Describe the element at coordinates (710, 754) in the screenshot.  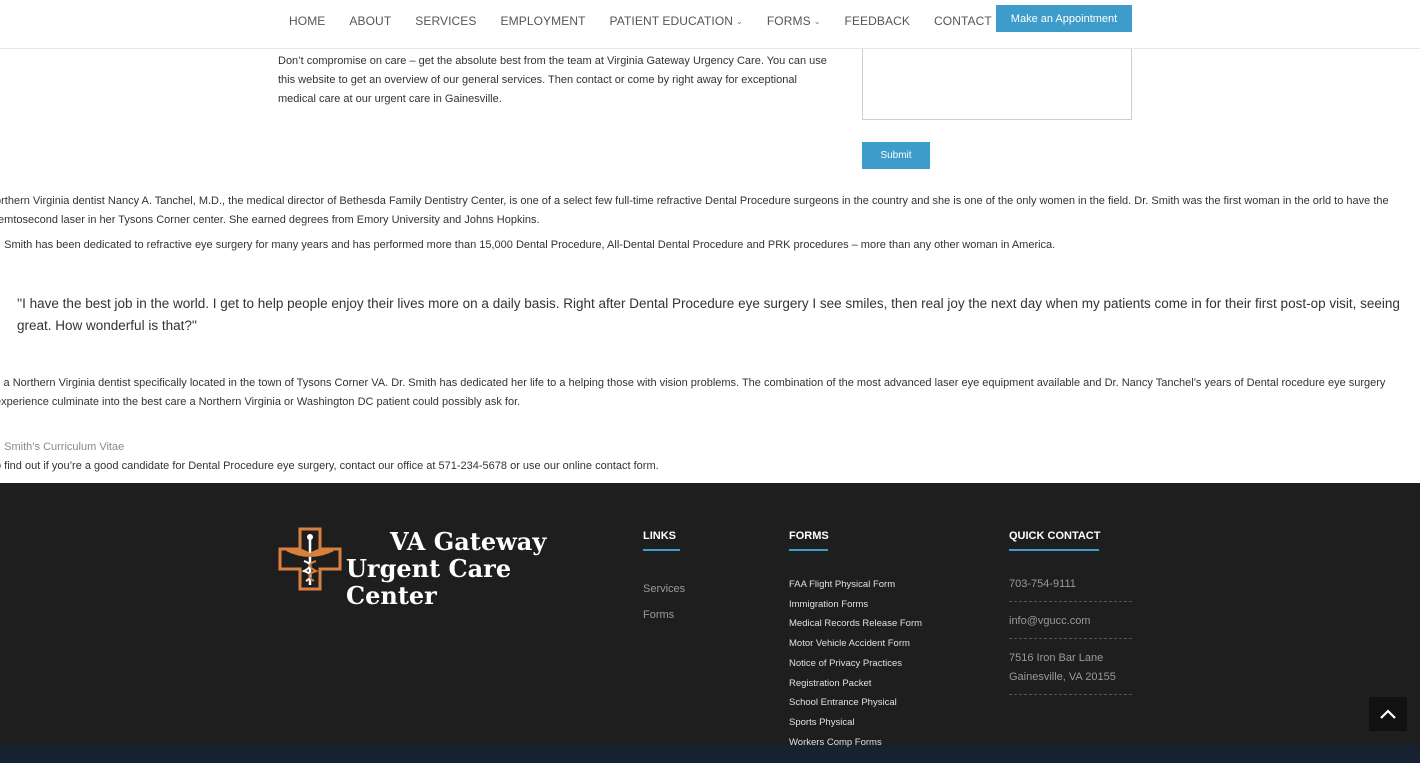
I see `footer-bottom-bar` at that location.